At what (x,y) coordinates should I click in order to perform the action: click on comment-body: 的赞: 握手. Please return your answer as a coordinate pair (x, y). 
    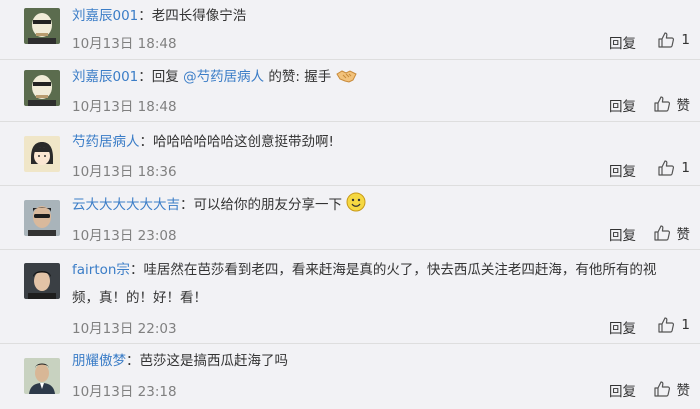
    Looking at the image, I should click on (298, 77).